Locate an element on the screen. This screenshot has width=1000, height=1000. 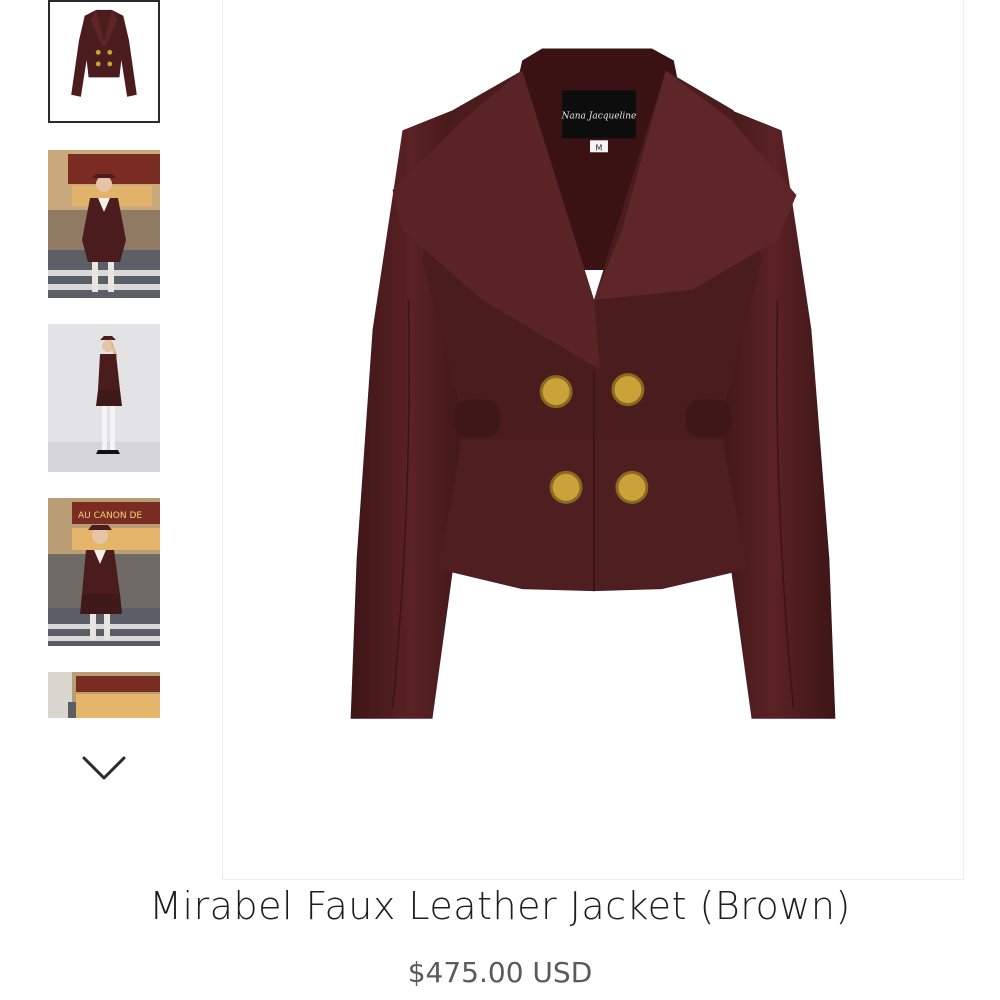
gallery-thumbnail-4: AU CANON DE is located at coordinates (104, 572).